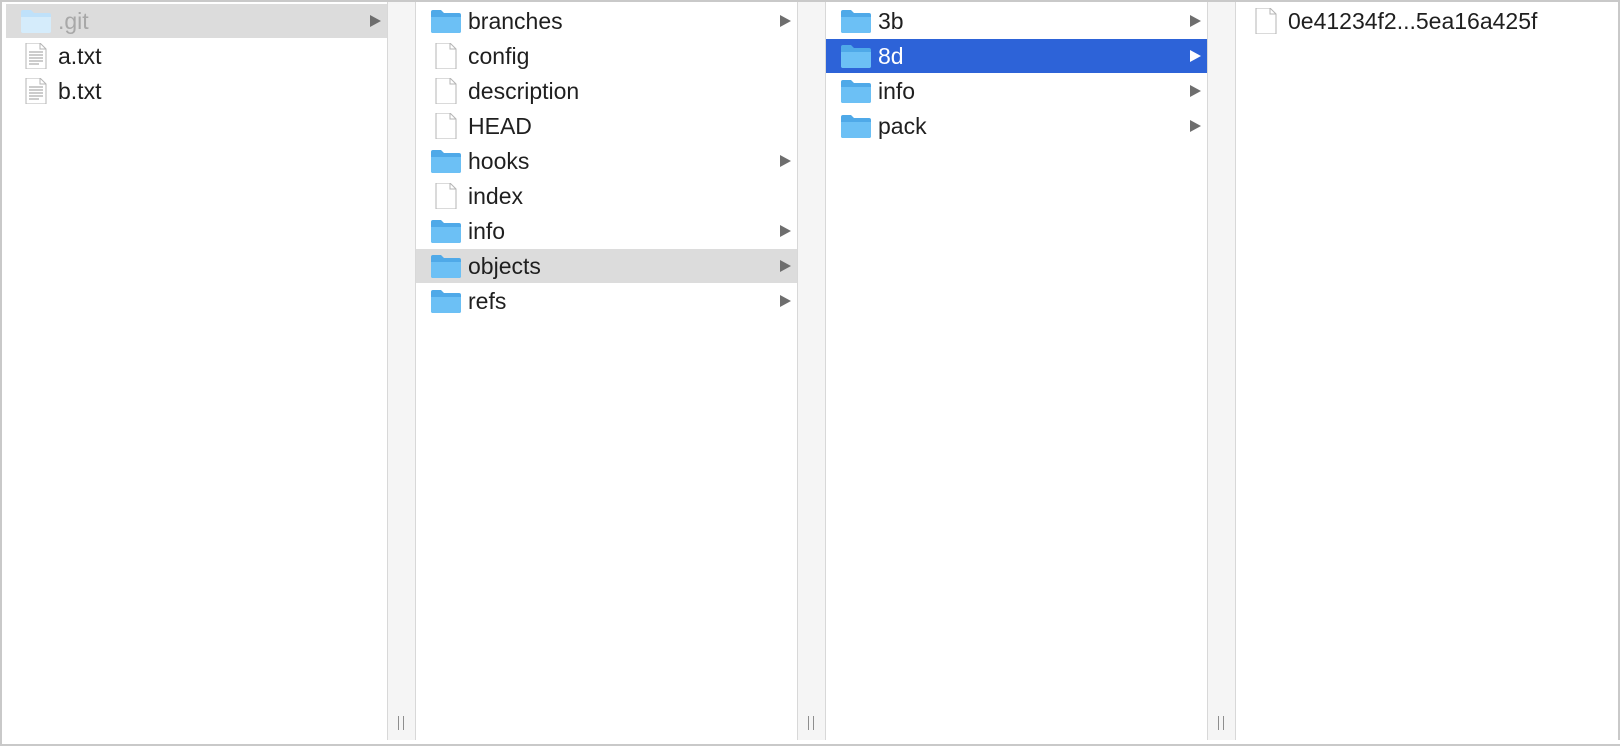 The image size is (1620, 746). I want to click on list-item-label: objects, so click(504, 266).